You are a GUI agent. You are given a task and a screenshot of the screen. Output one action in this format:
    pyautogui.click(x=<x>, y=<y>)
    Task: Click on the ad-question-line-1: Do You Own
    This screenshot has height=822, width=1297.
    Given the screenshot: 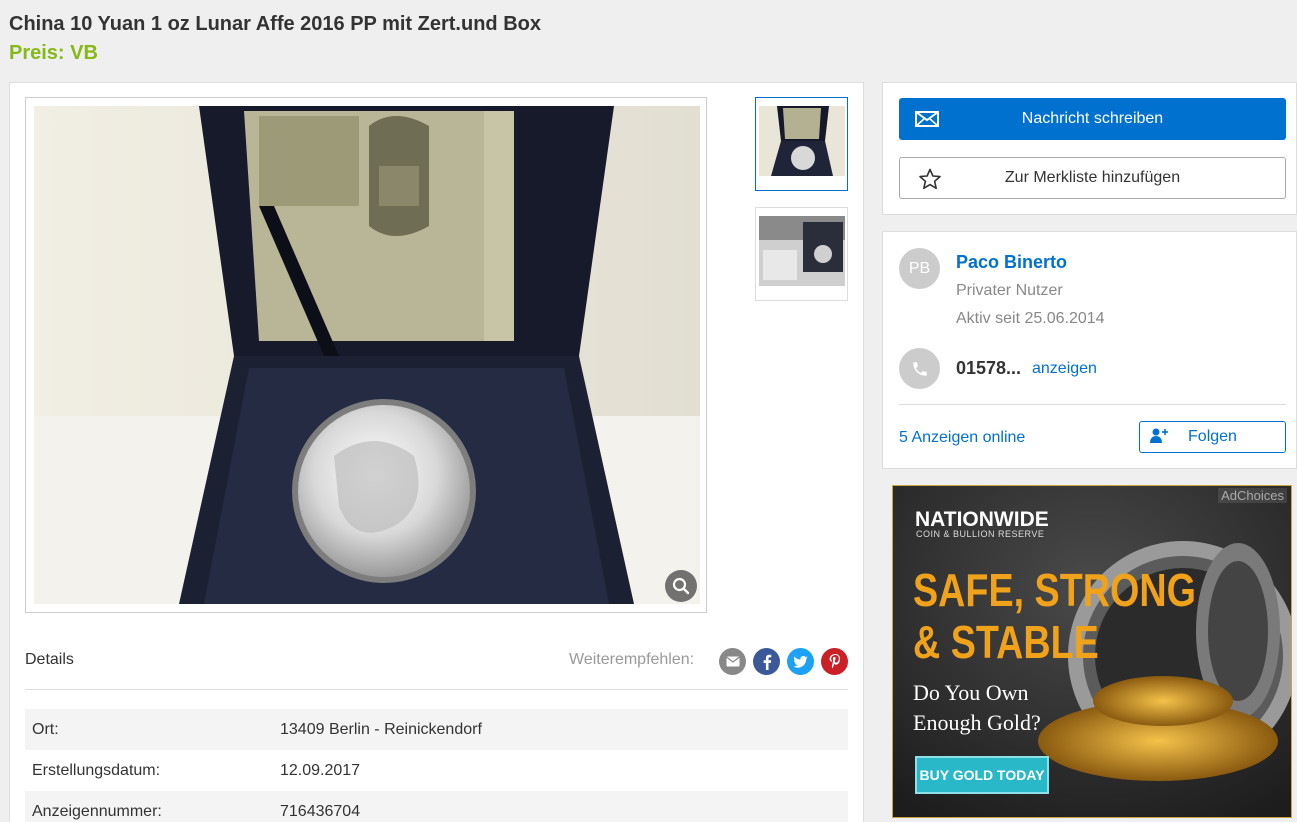 What is the action you would take?
    pyautogui.click(x=971, y=692)
    